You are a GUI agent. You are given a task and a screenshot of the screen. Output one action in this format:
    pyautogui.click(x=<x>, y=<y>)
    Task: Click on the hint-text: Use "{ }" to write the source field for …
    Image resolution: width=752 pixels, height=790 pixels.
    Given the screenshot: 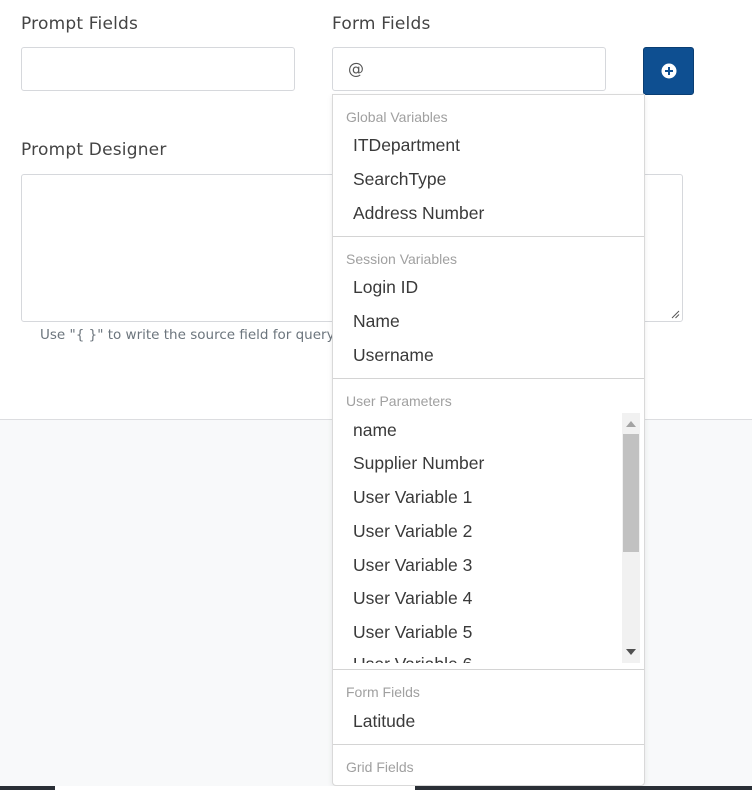 What is the action you would take?
    pyautogui.click(x=187, y=335)
    